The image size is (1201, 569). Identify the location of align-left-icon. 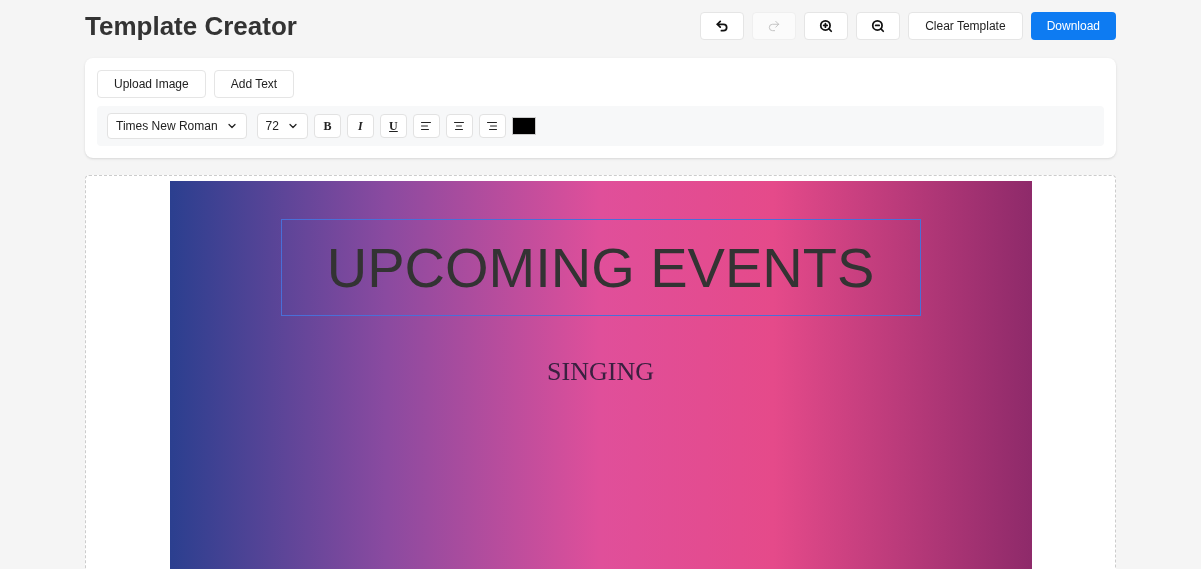
(426, 126).